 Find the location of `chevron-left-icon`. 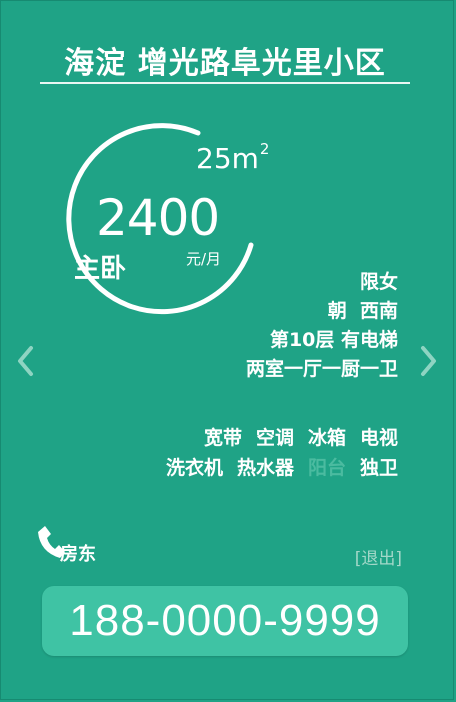

chevron-left-icon is located at coordinates (26, 361).